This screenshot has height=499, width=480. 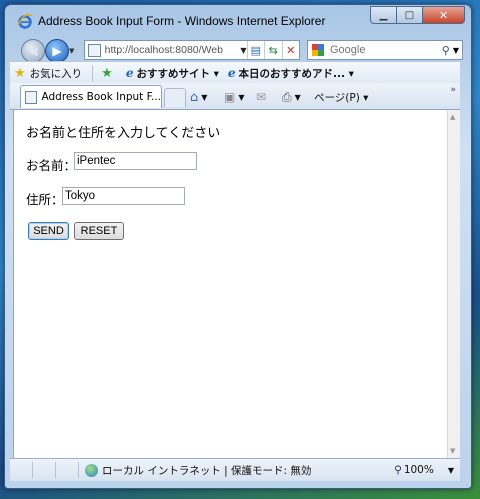 I want to click on name-label: お名前：, so click(x=51, y=165).